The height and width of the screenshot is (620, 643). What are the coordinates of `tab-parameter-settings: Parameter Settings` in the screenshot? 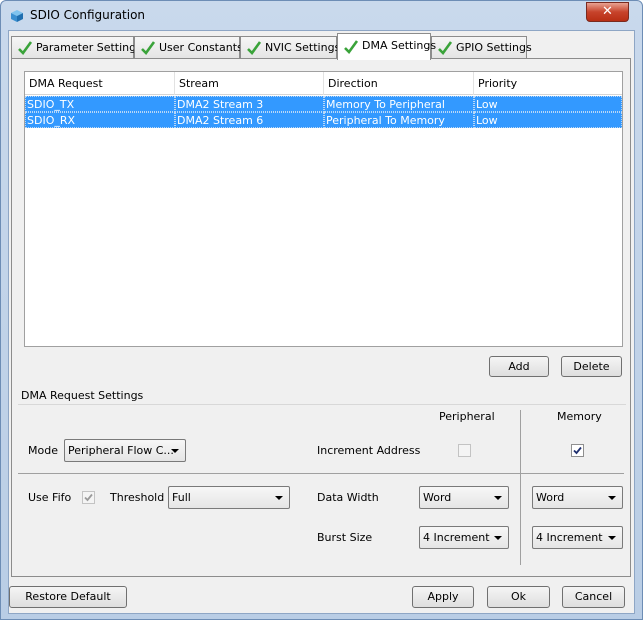 It's located at (76, 47).